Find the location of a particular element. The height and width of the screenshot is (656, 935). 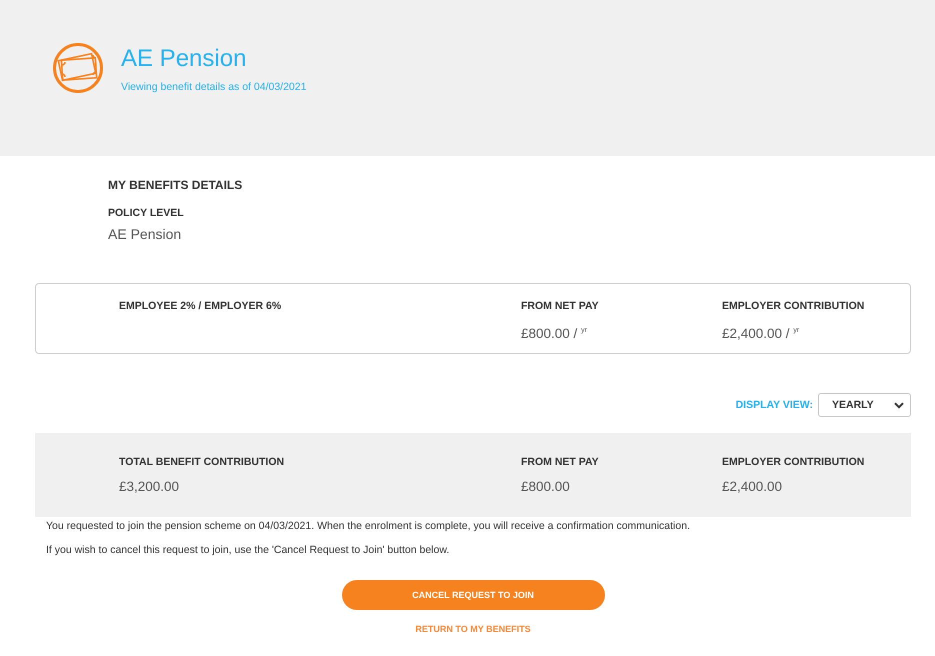

column-value: £3,200.00 is located at coordinates (149, 486).